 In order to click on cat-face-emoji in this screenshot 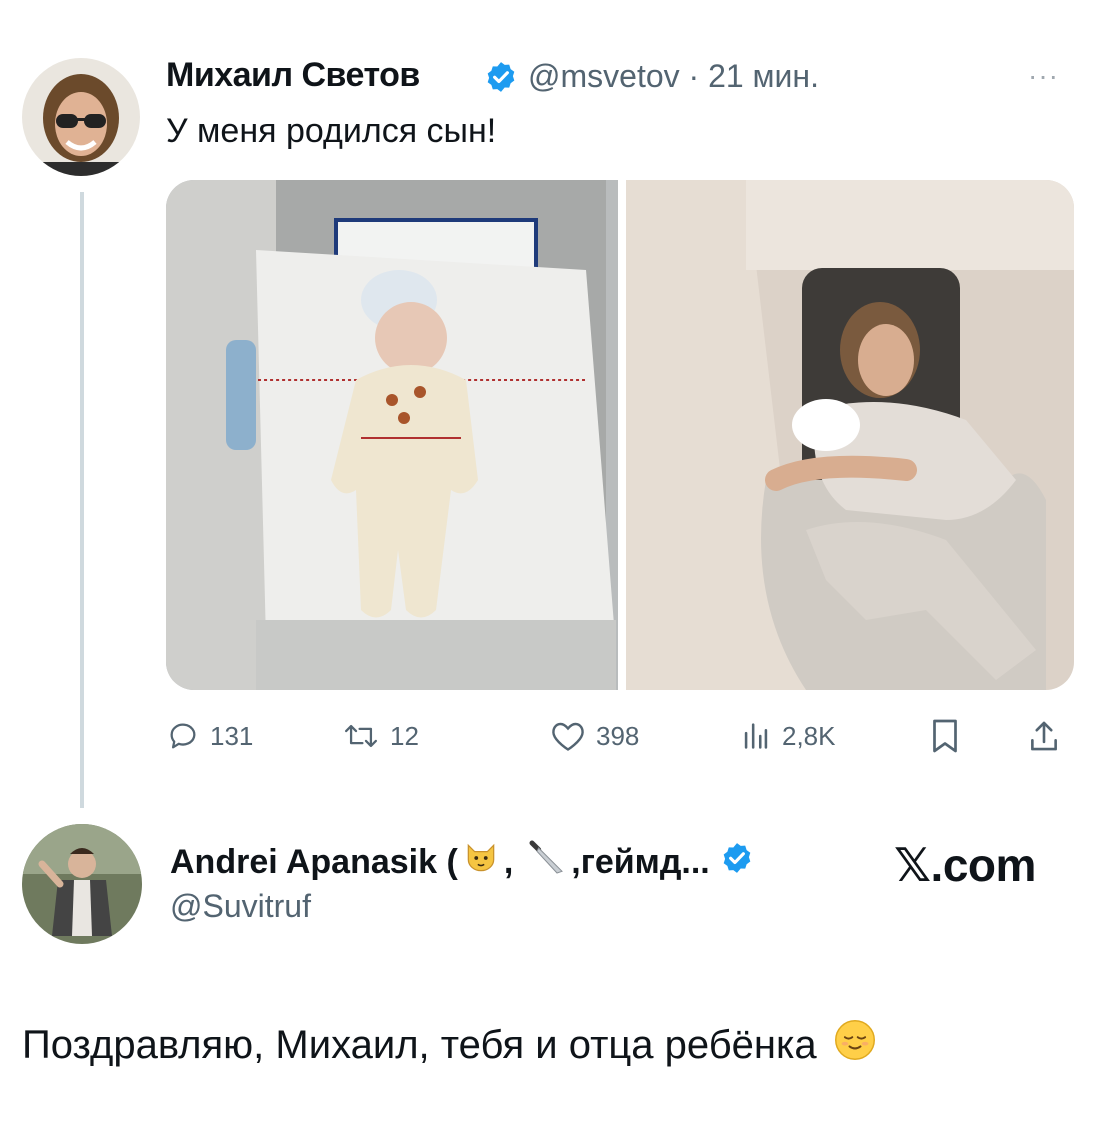, I will do `click(481, 862)`.